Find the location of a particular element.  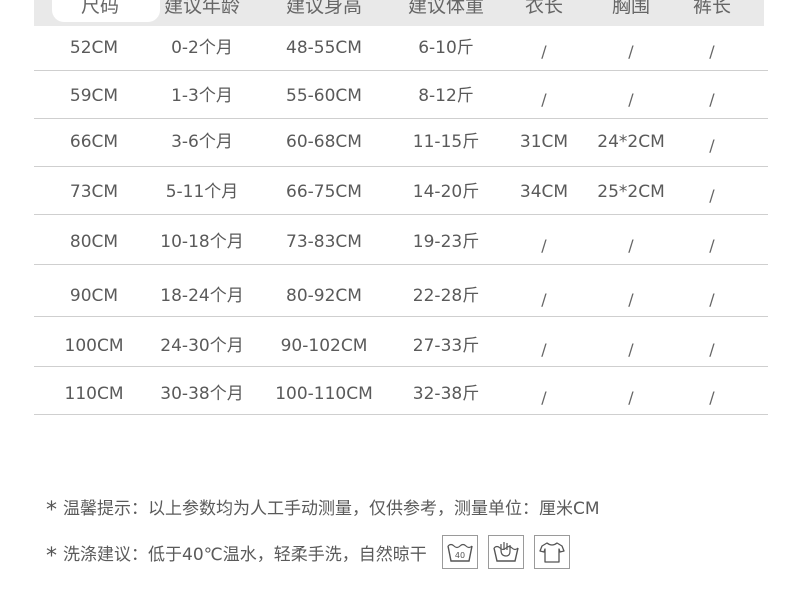

table-row: 90CM 18-24个月 80-92CM 22-28斤 / / / is located at coordinates (401, 292).